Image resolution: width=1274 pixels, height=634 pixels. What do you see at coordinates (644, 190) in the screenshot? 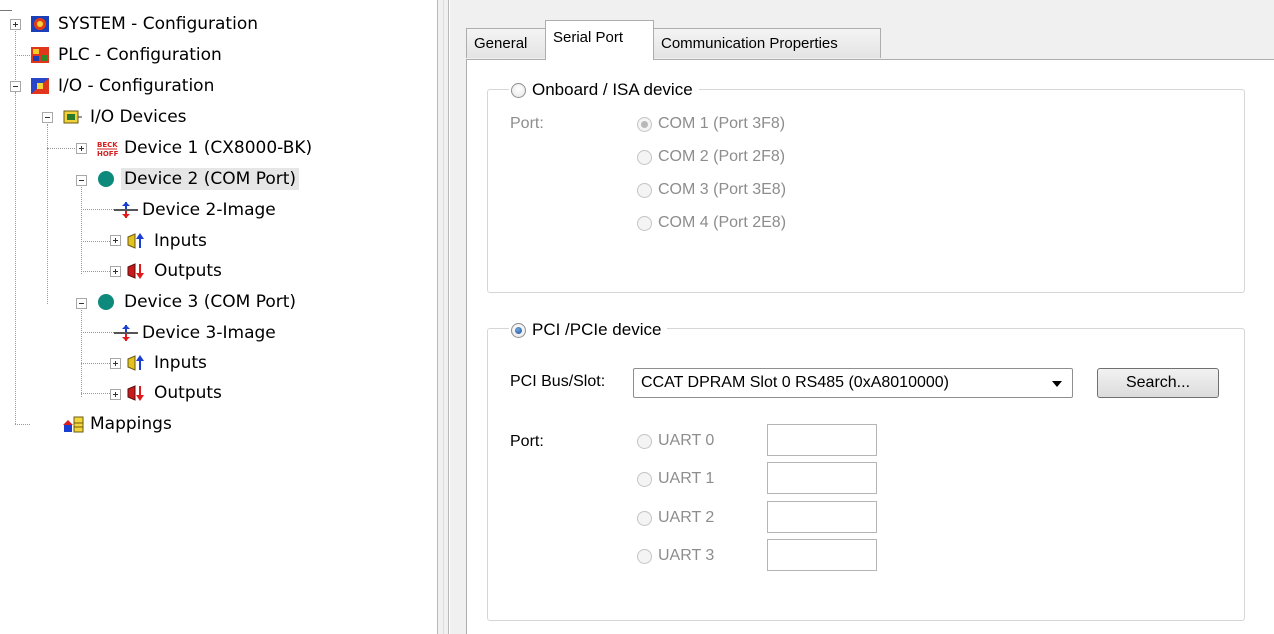
I see `com3-radio` at bounding box center [644, 190].